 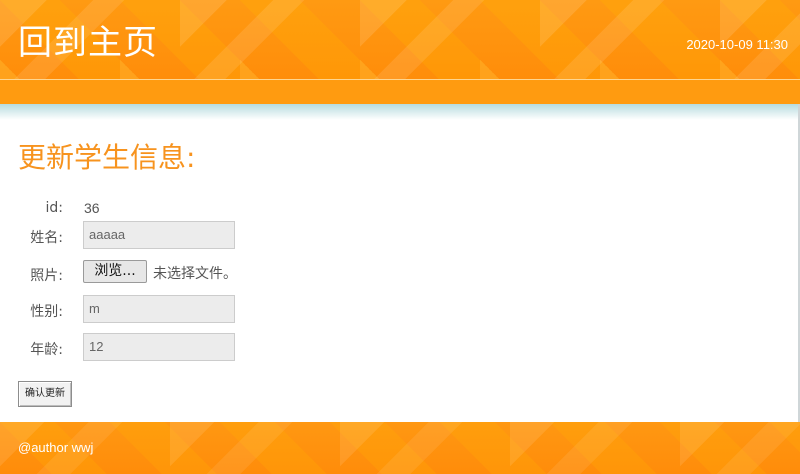 What do you see at coordinates (150, 208) in the screenshot?
I see `form-row-id: id: 36` at bounding box center [150, 208].